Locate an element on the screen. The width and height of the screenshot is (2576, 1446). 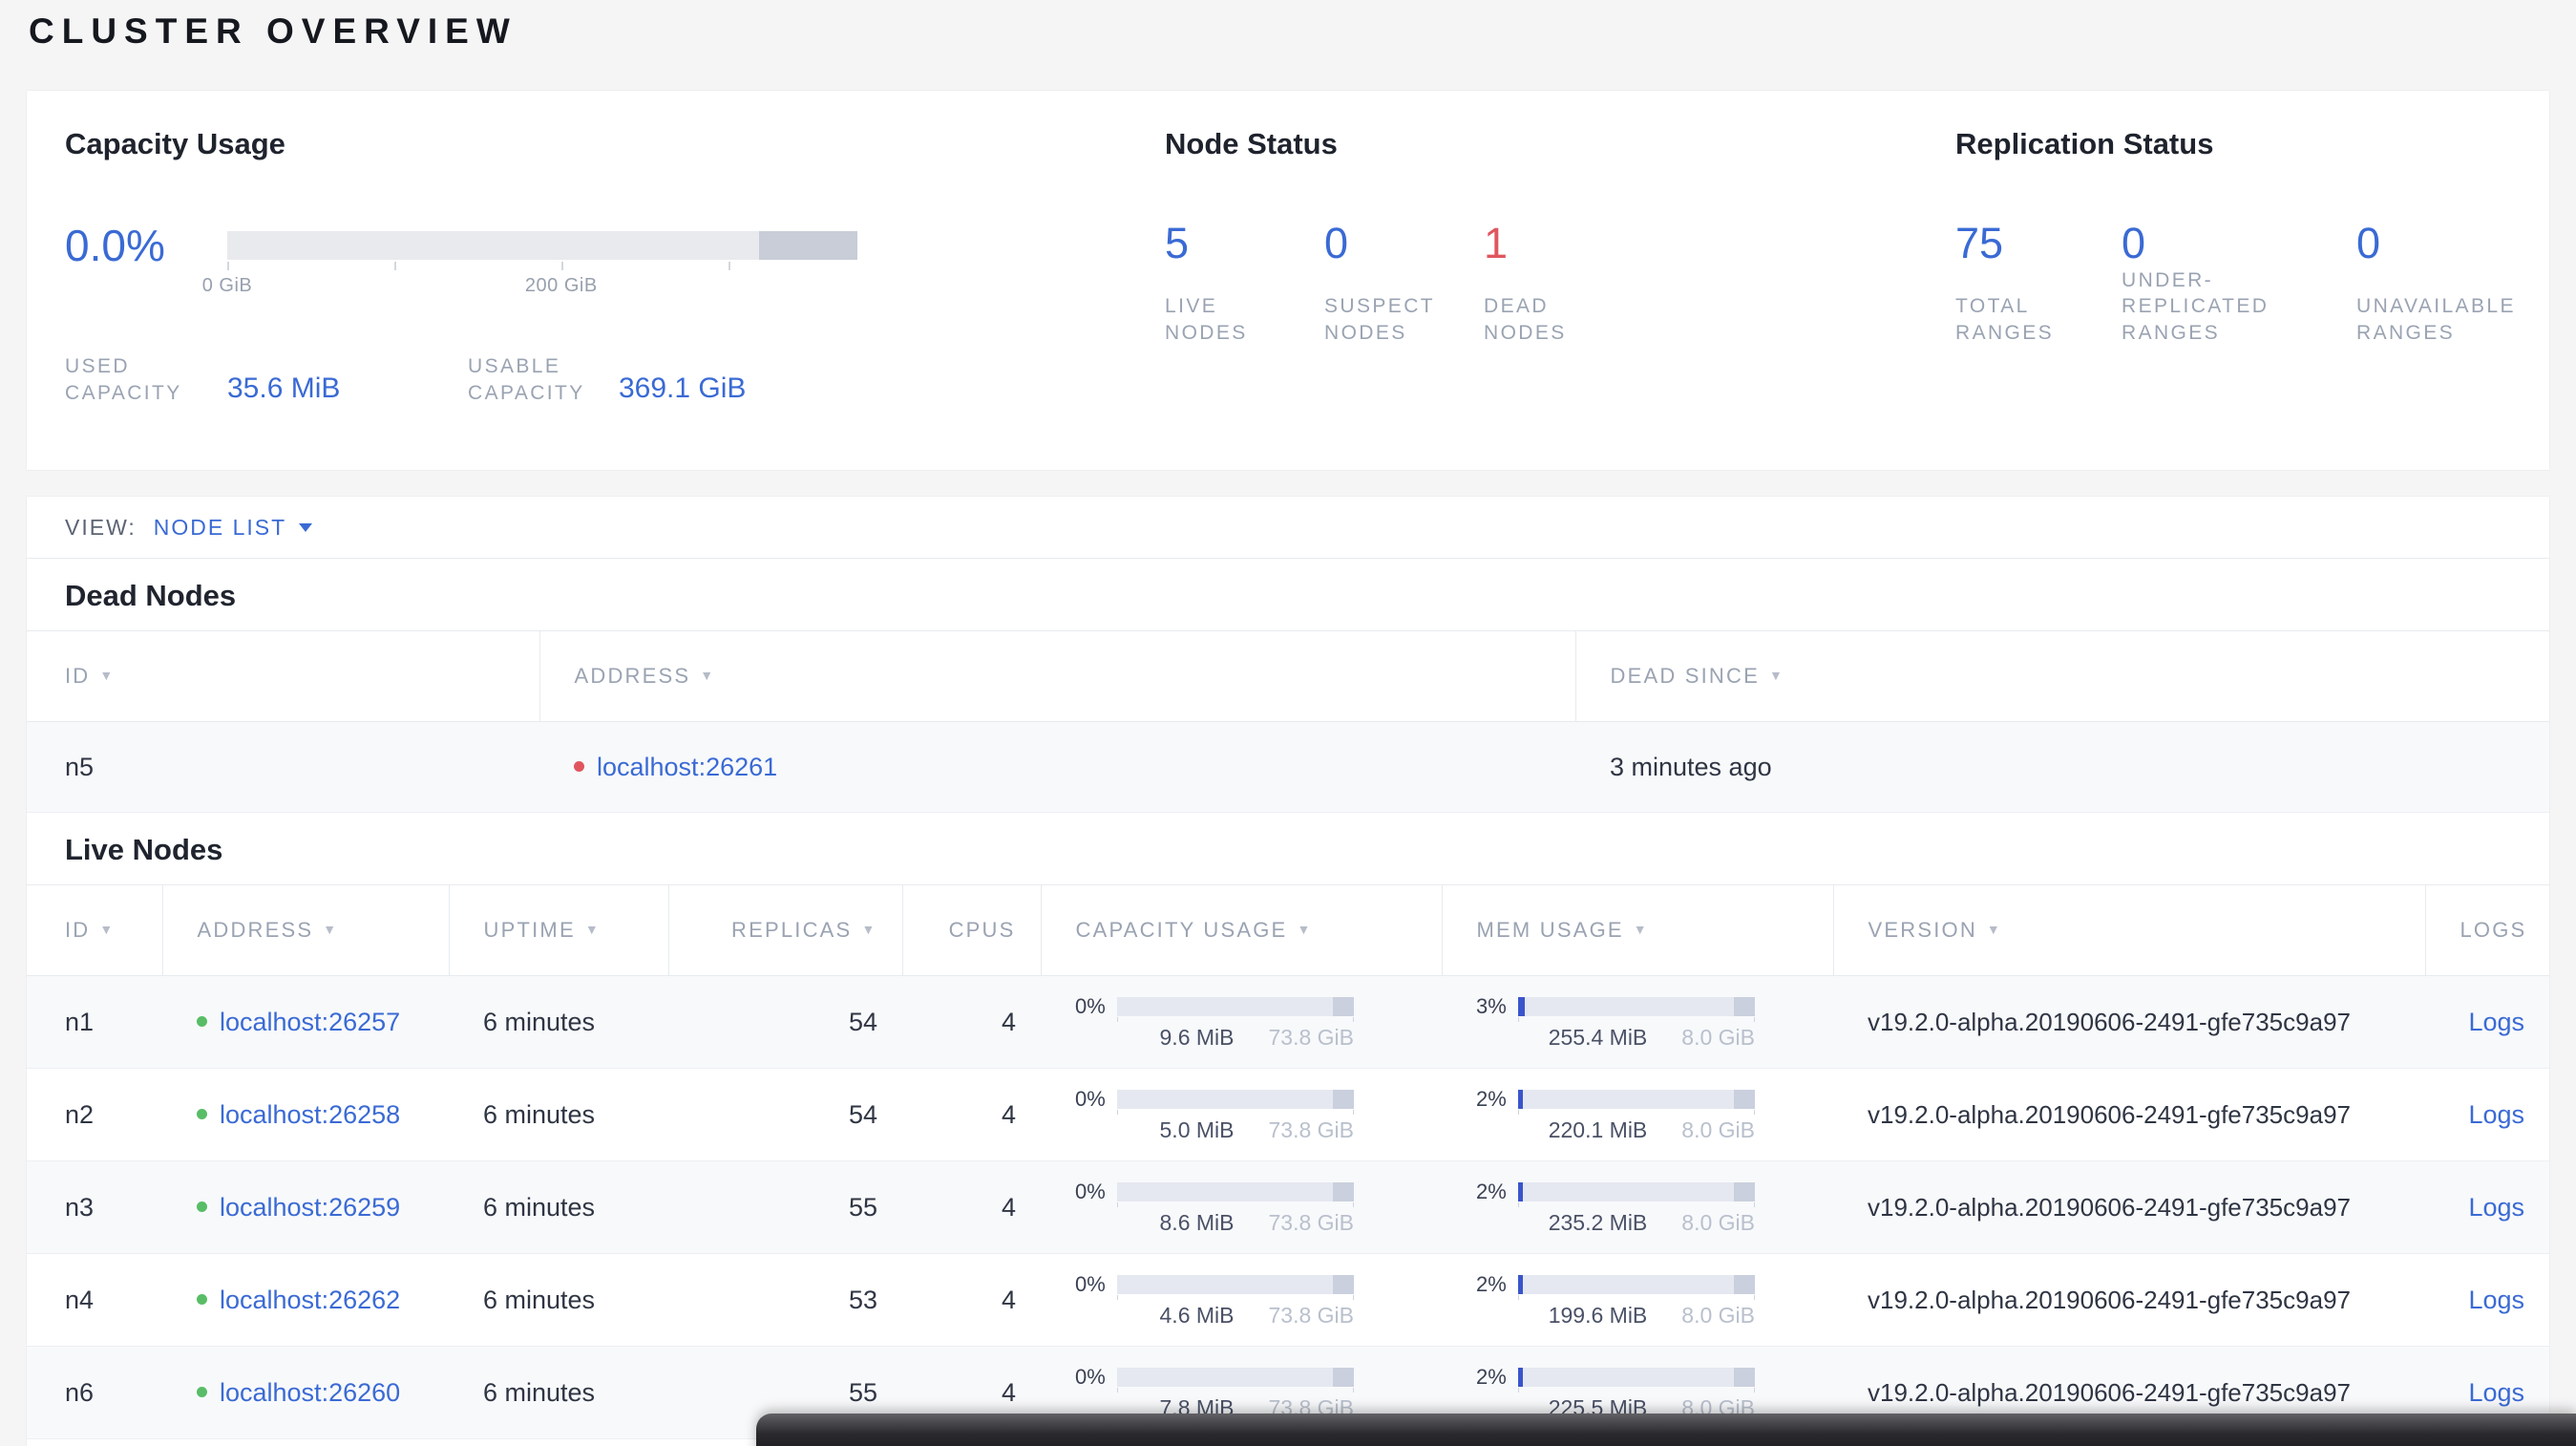
live-node-address-link: localhost:26257 is located at coordinates (310, 1022).